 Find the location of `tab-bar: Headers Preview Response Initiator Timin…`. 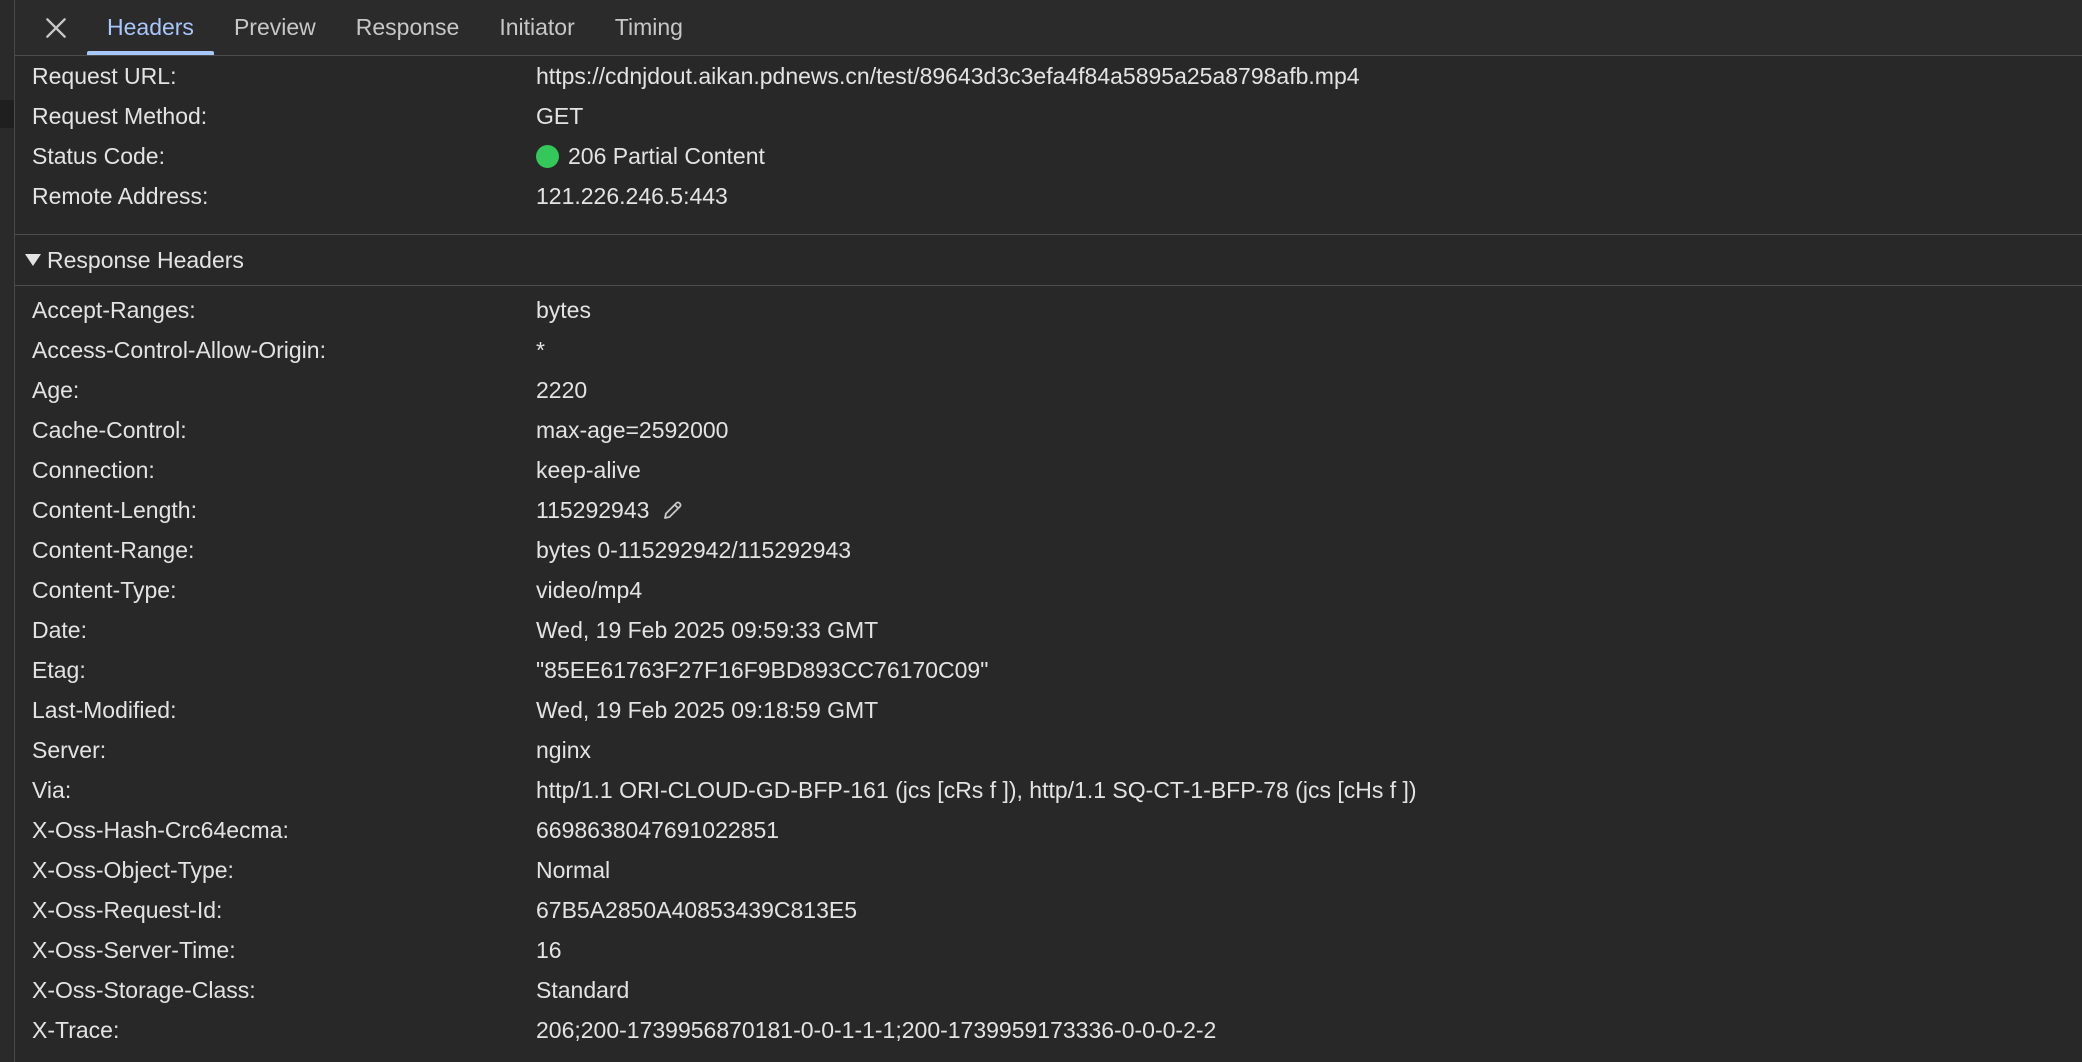

tab-bar: Headers Preview Response Initiator Timin… is located at coordinates (1048, 28).